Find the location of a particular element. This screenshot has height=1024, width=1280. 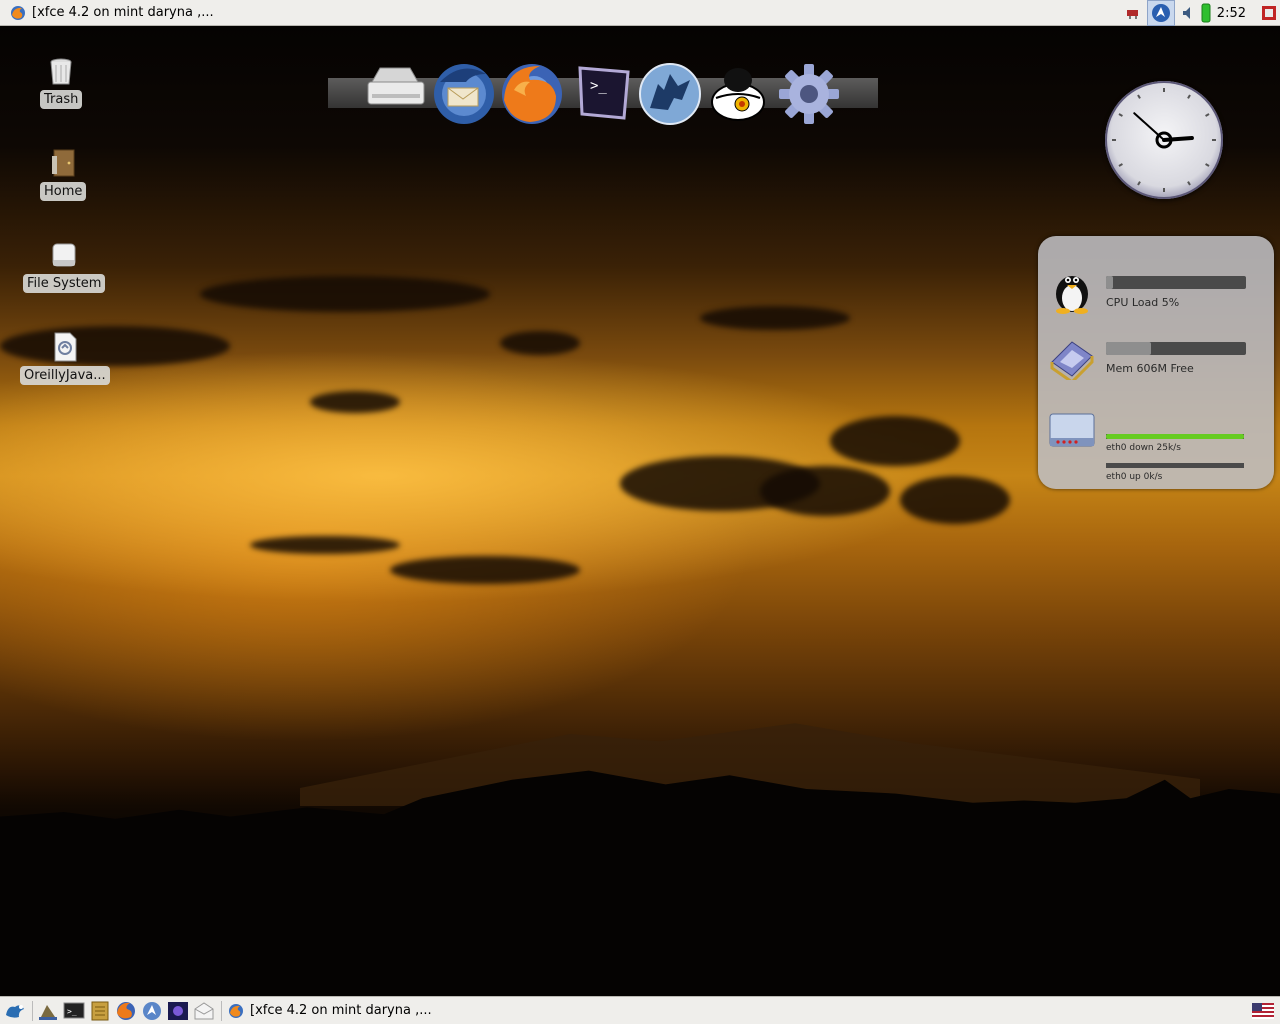

desktop-icon-trash: Trash is located at coordinates (61, 82).